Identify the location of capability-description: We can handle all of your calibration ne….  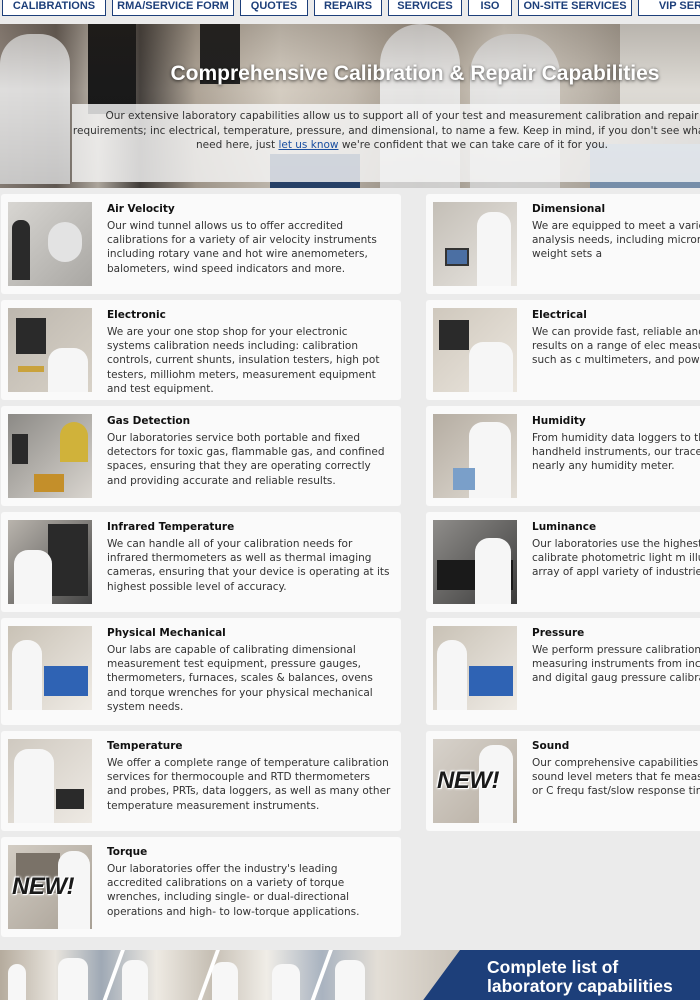
(248, 565).